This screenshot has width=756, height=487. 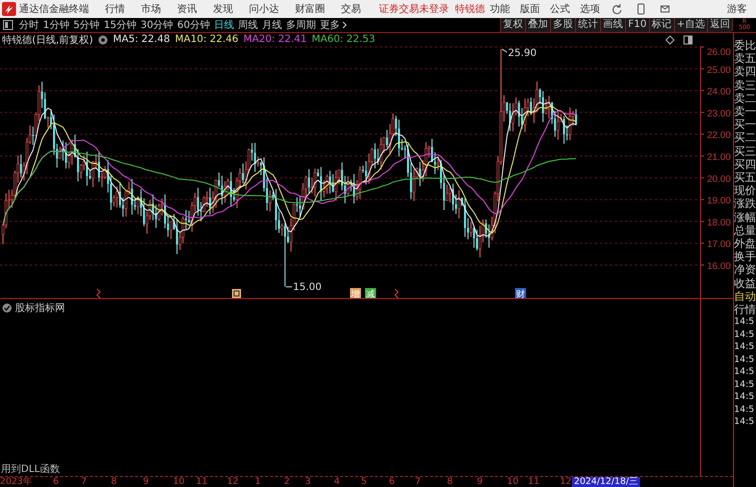 I want to click on price-axis-label: 18.00, so click(x=719, y=222).